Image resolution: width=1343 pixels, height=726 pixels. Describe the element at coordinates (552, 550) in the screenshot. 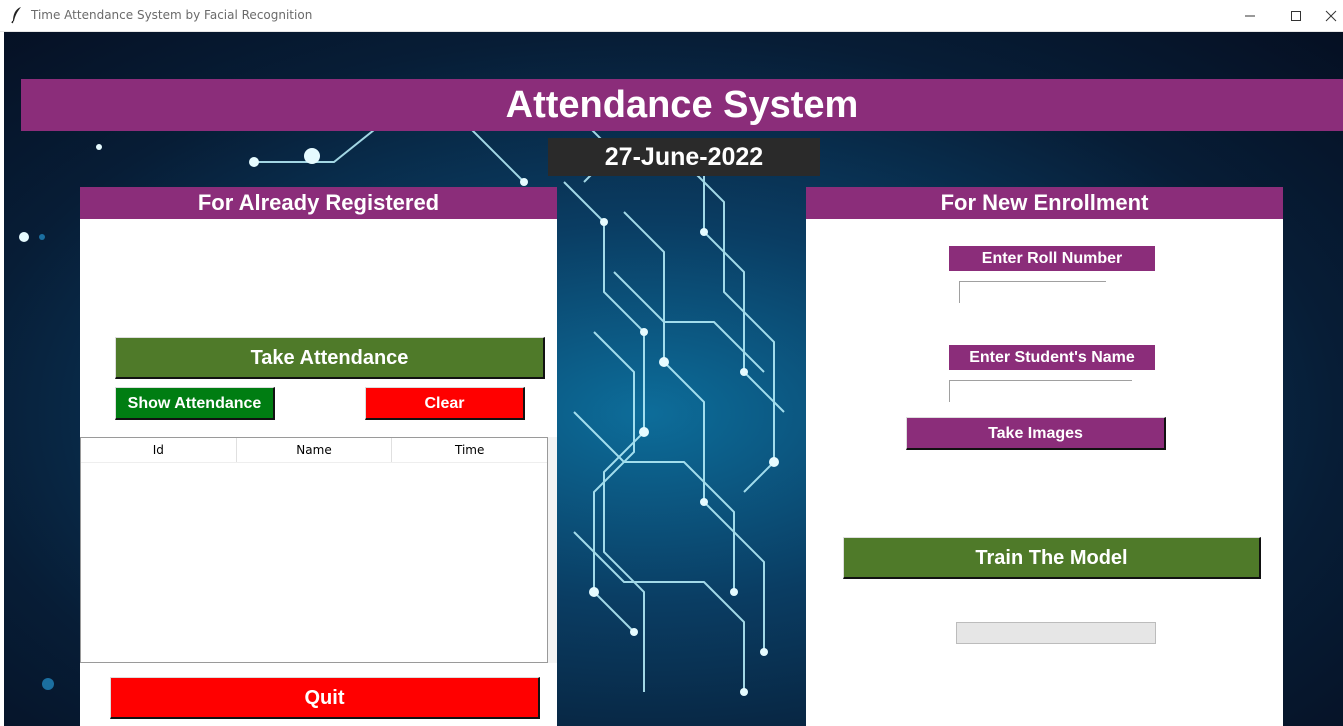

I see `table-scrollbar` at that location.